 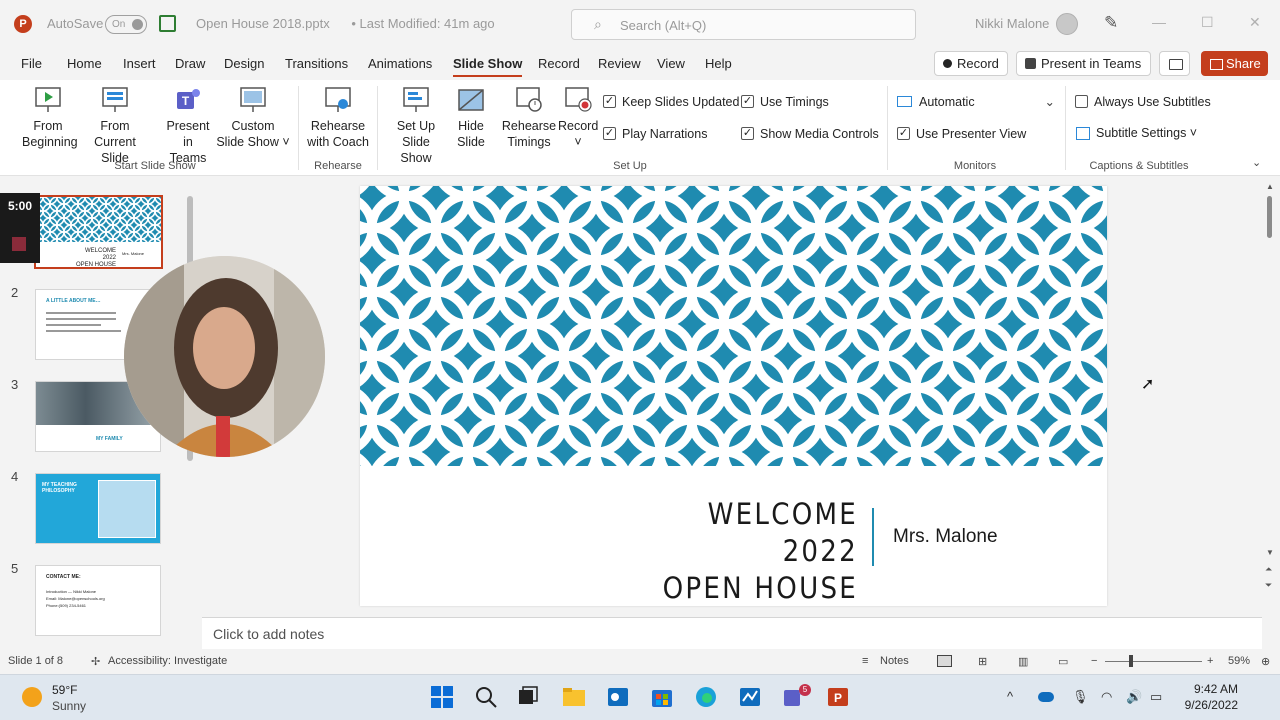 I want to click on tab-draw: Draw, so click(x=190, y=63).